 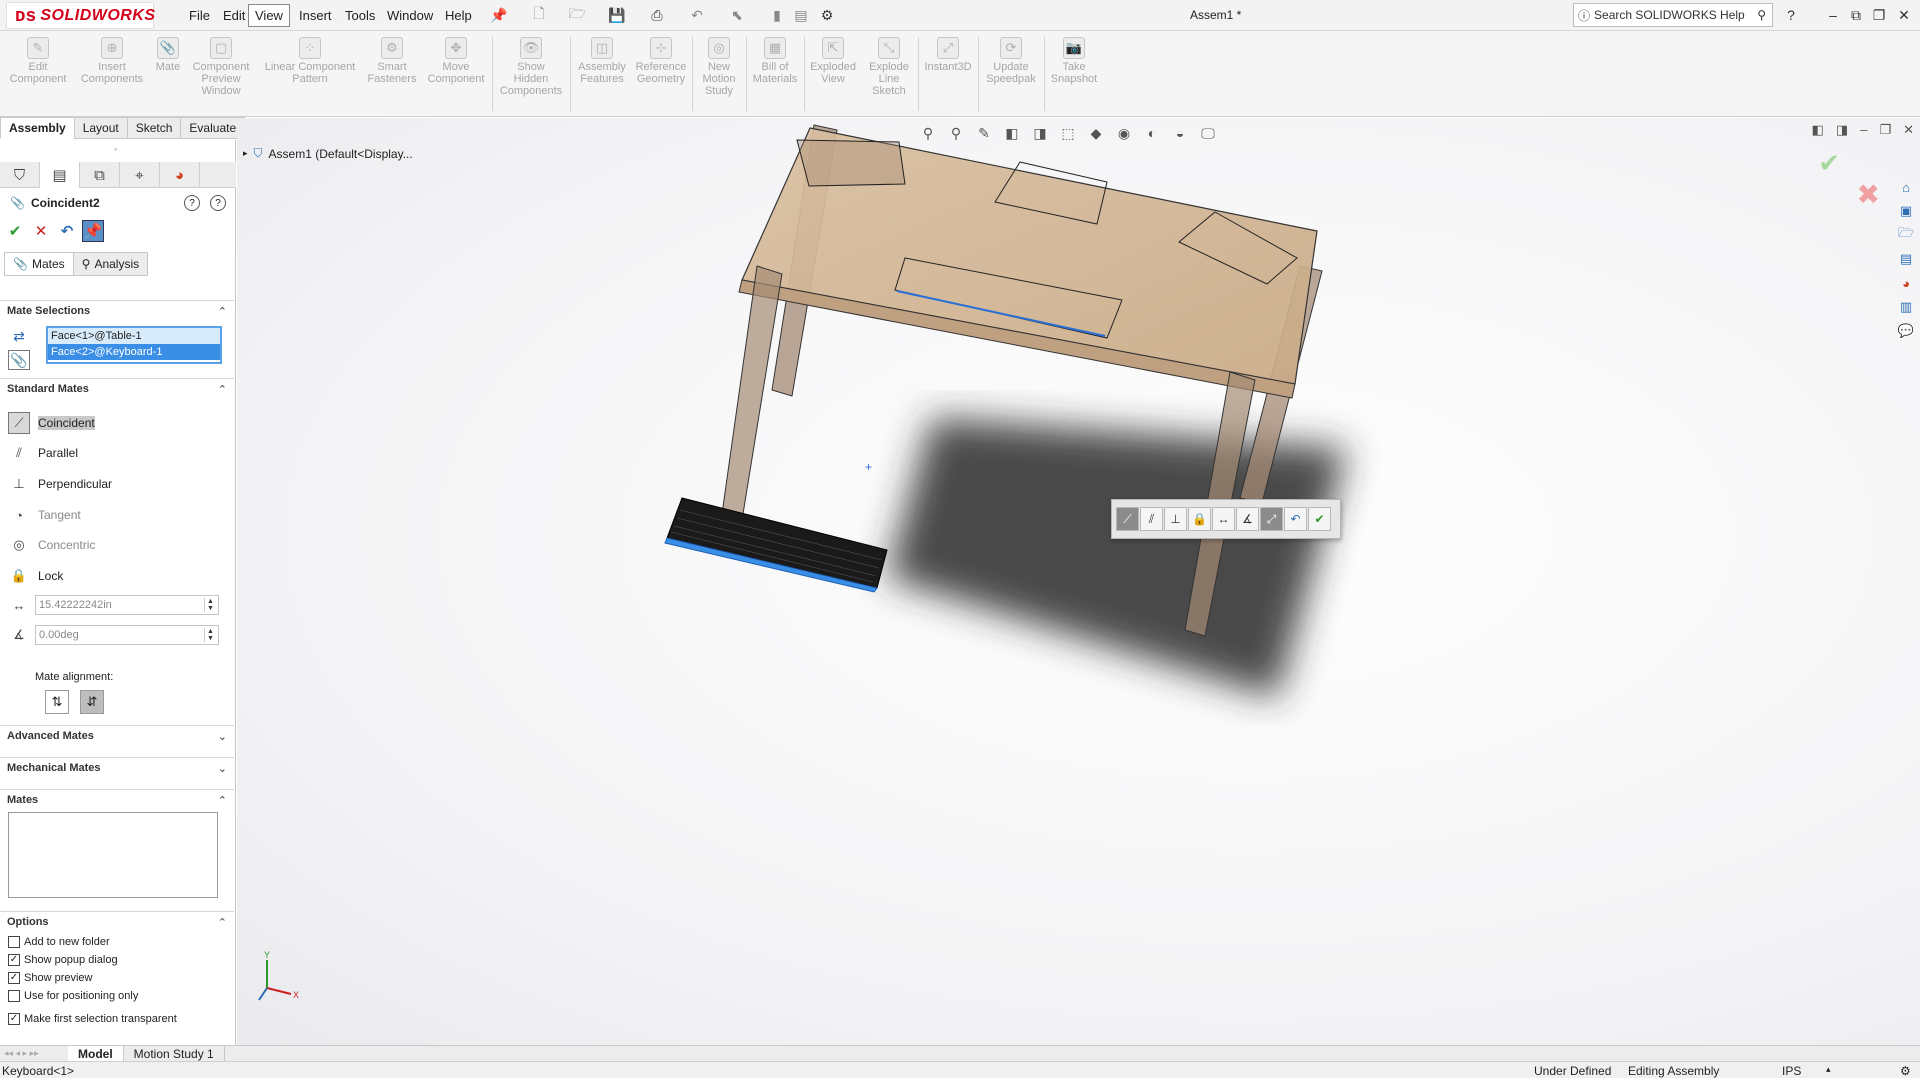 I want to click on reference-geometry-button: ⊹ Reference Geometry, so click(x=661, y=61).